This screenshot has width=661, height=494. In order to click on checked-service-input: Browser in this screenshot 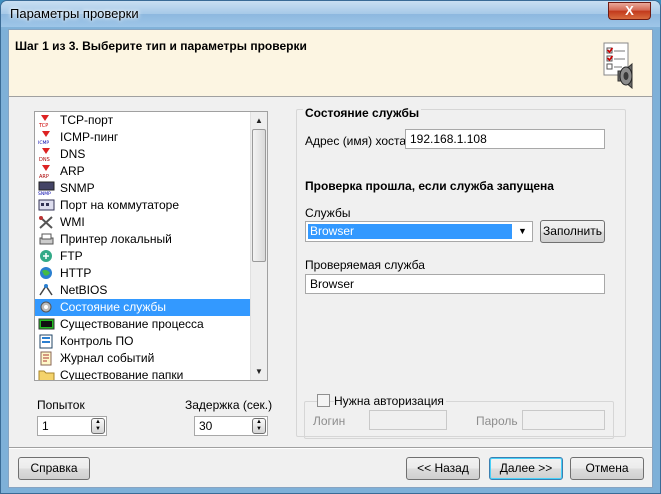, I will do `click(455, 284)`.